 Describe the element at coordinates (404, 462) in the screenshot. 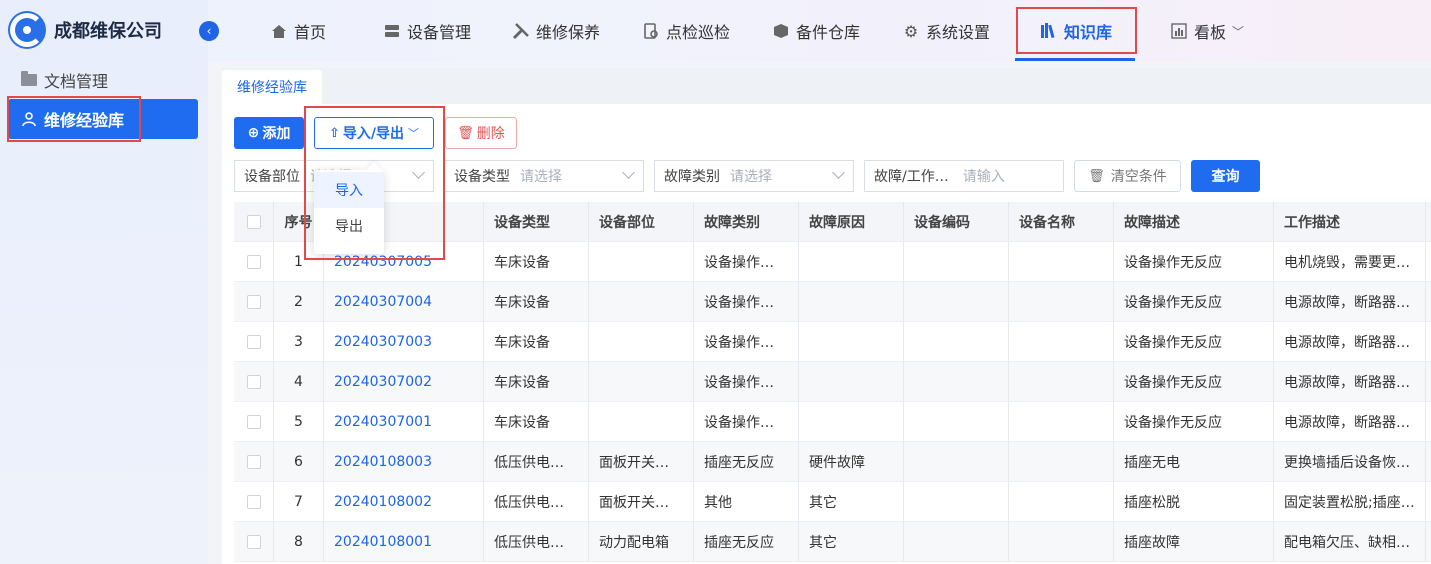

I see `record-code-link: 20240108003` at that location.